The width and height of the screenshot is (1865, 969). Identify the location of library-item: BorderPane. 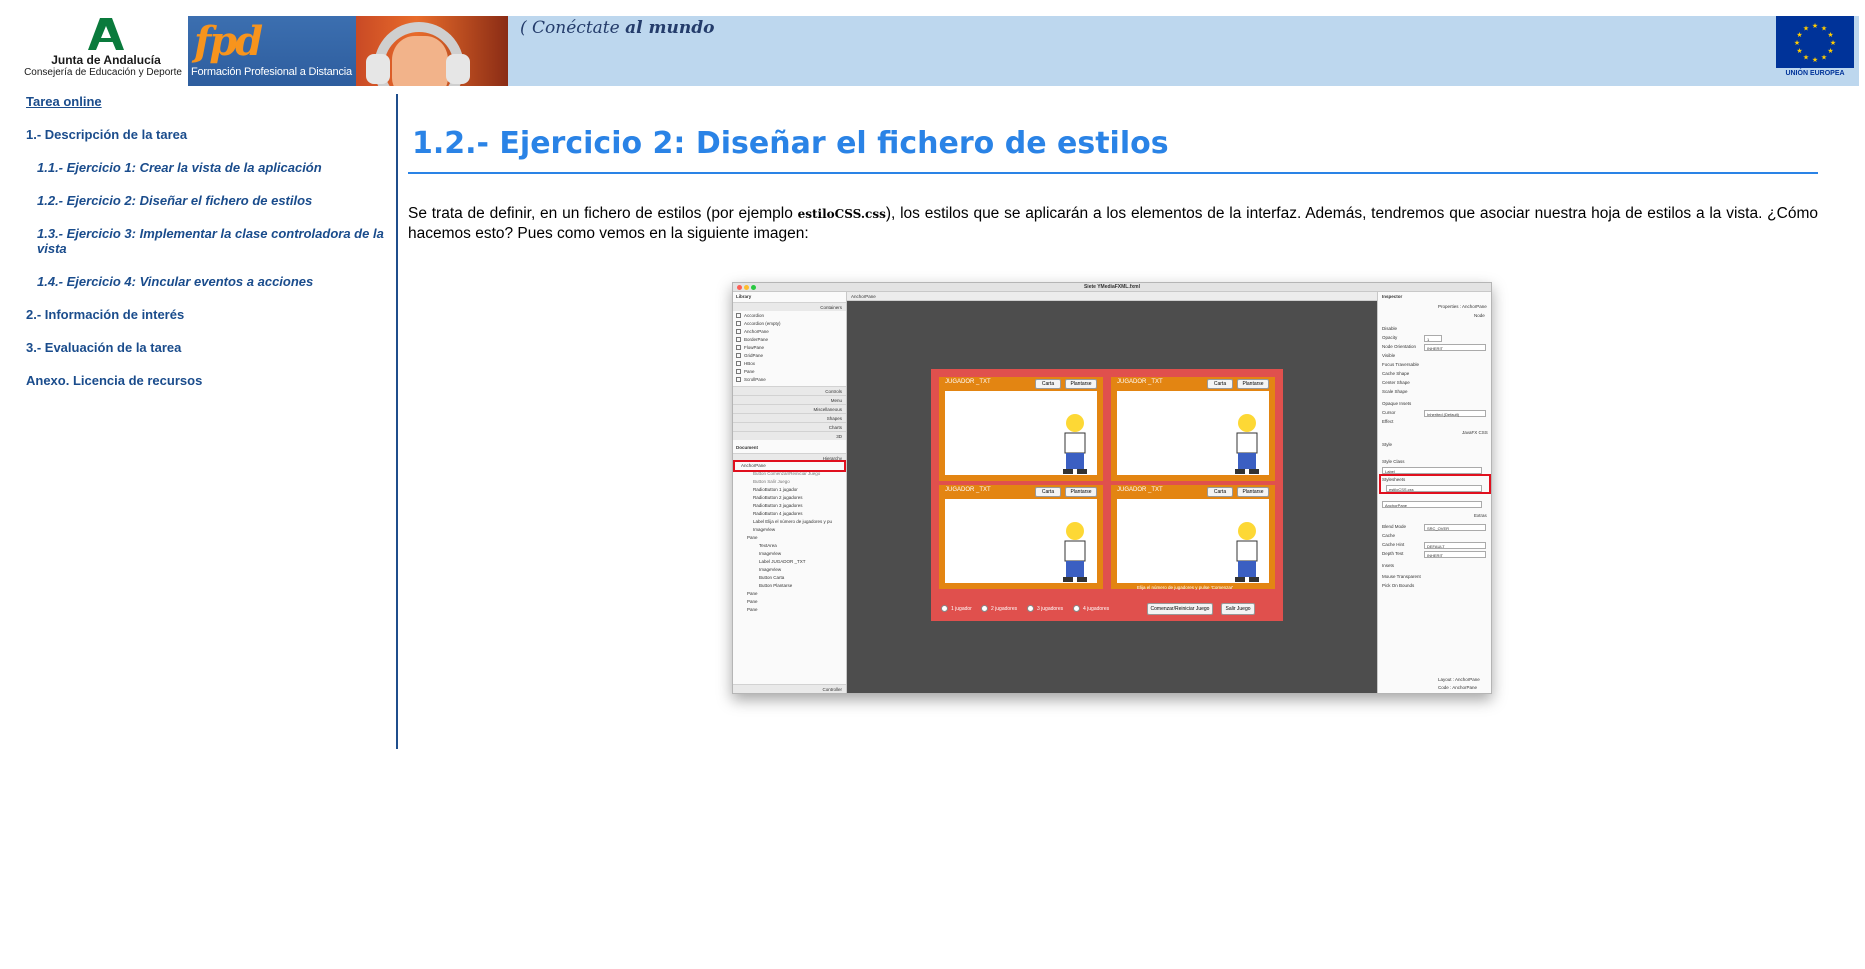
(752, 340).